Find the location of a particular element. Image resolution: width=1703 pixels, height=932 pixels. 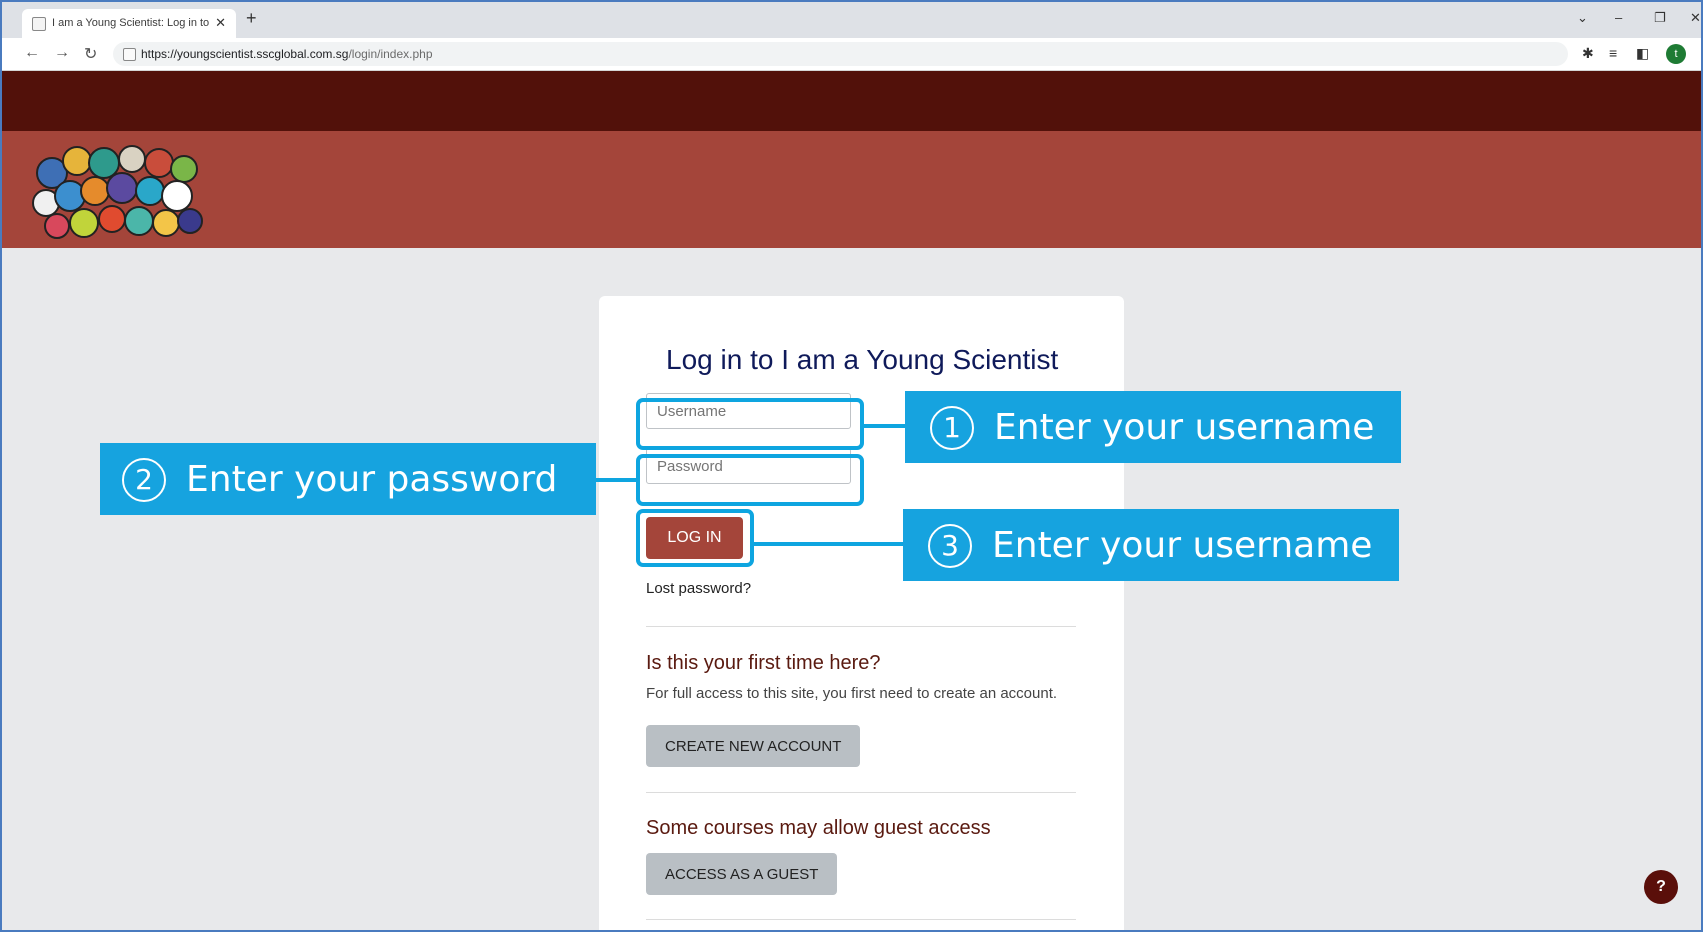

step-number-badge: 1 is located at coordinates (952, 428).